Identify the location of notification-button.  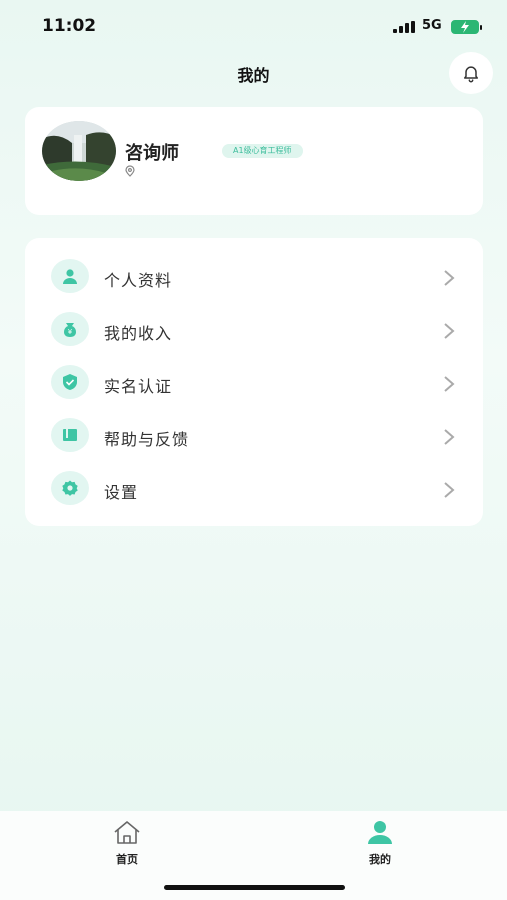
(471, 73).